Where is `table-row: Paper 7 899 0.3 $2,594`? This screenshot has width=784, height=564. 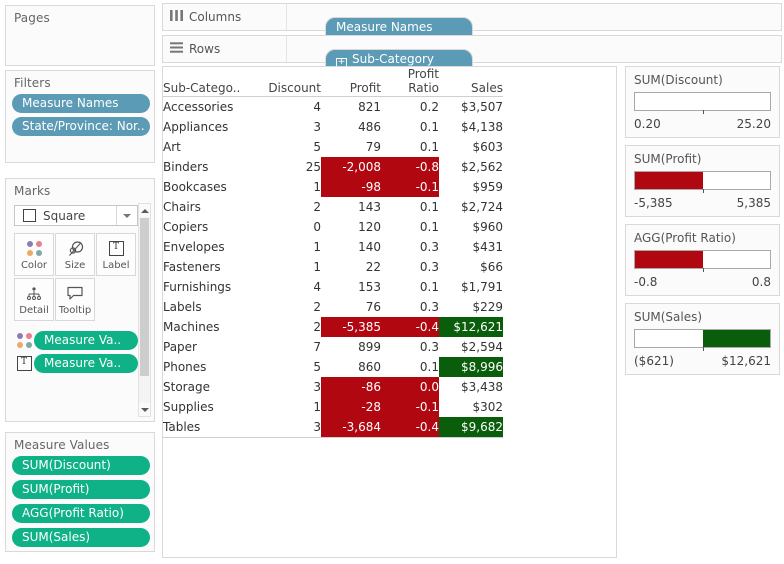 table-row: Paper 7 899 0.3 $2,594 is located at coordinates (333, 347).